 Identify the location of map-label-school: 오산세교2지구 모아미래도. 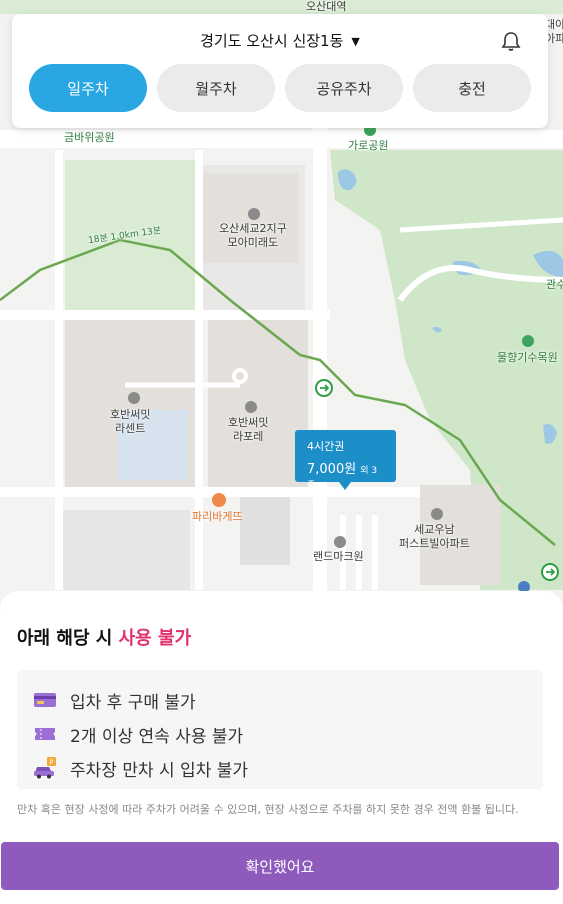
(253, 235).